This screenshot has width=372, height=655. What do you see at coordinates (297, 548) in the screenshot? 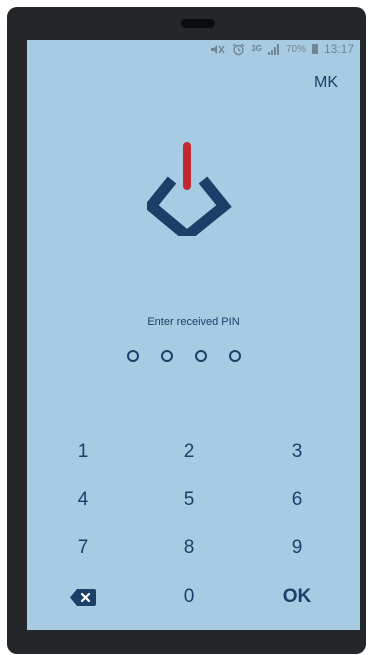
I see `key-9: 9` at bounding box center [297, 548].